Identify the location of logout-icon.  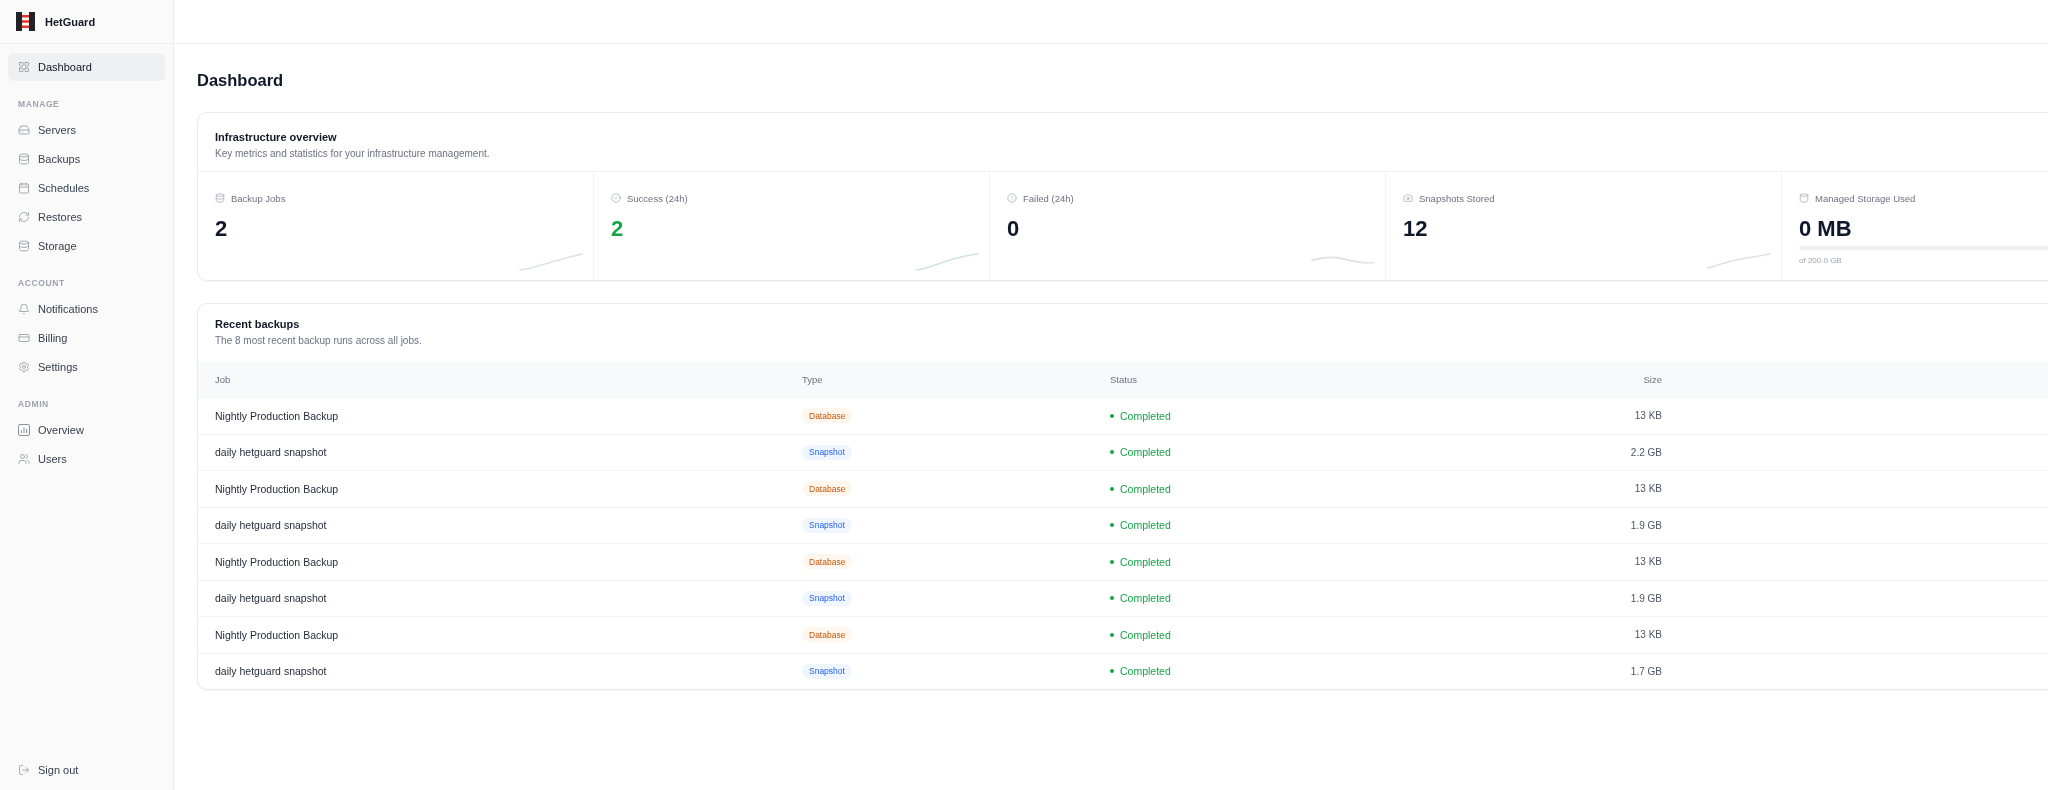
(24, 769).